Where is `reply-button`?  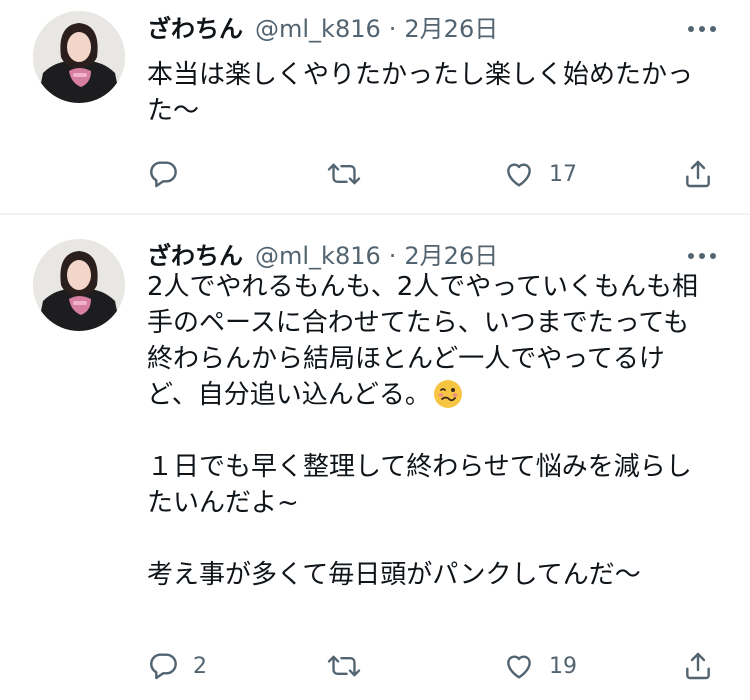 reply-button is located at coordinates (170, 174).